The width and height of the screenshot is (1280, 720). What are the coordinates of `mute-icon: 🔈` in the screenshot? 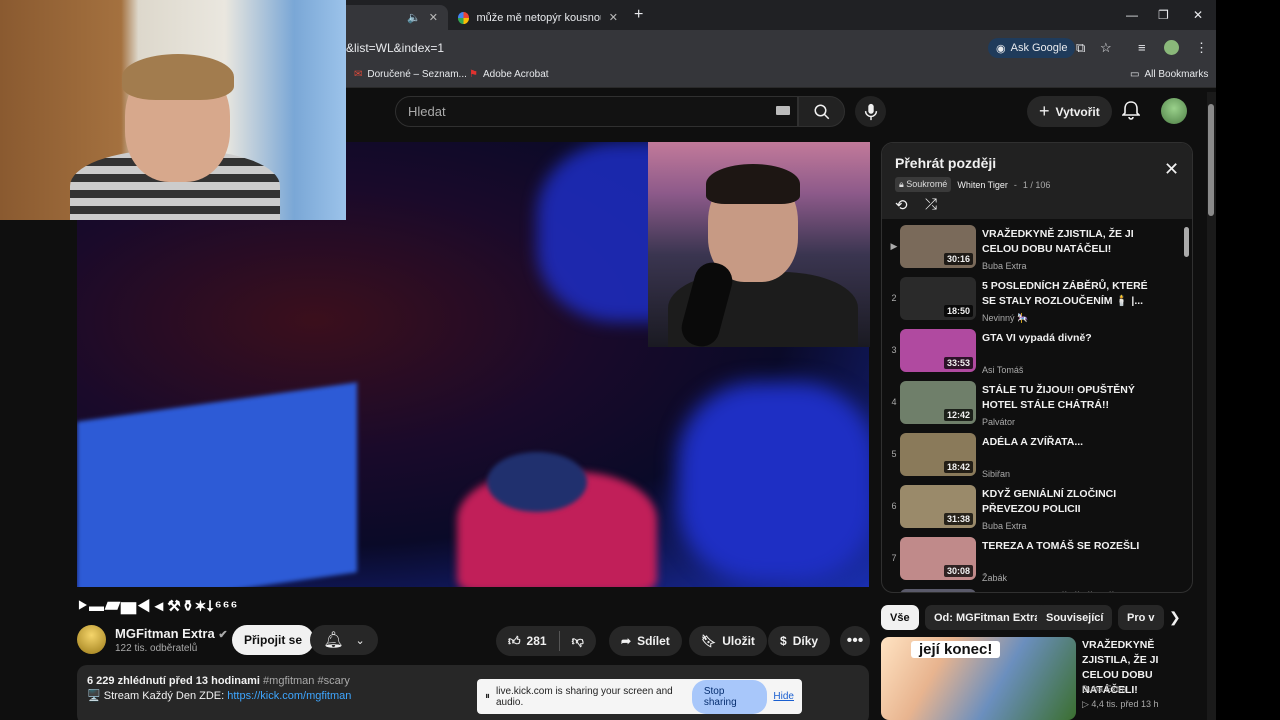 It's located at (414, 17).